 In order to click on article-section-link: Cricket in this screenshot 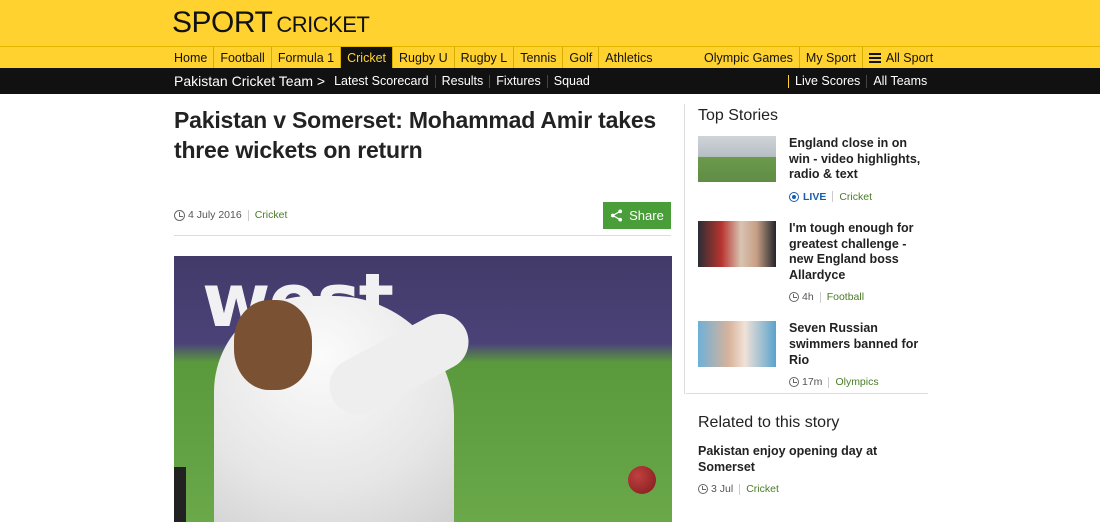, I will do `click(271, 215)`.